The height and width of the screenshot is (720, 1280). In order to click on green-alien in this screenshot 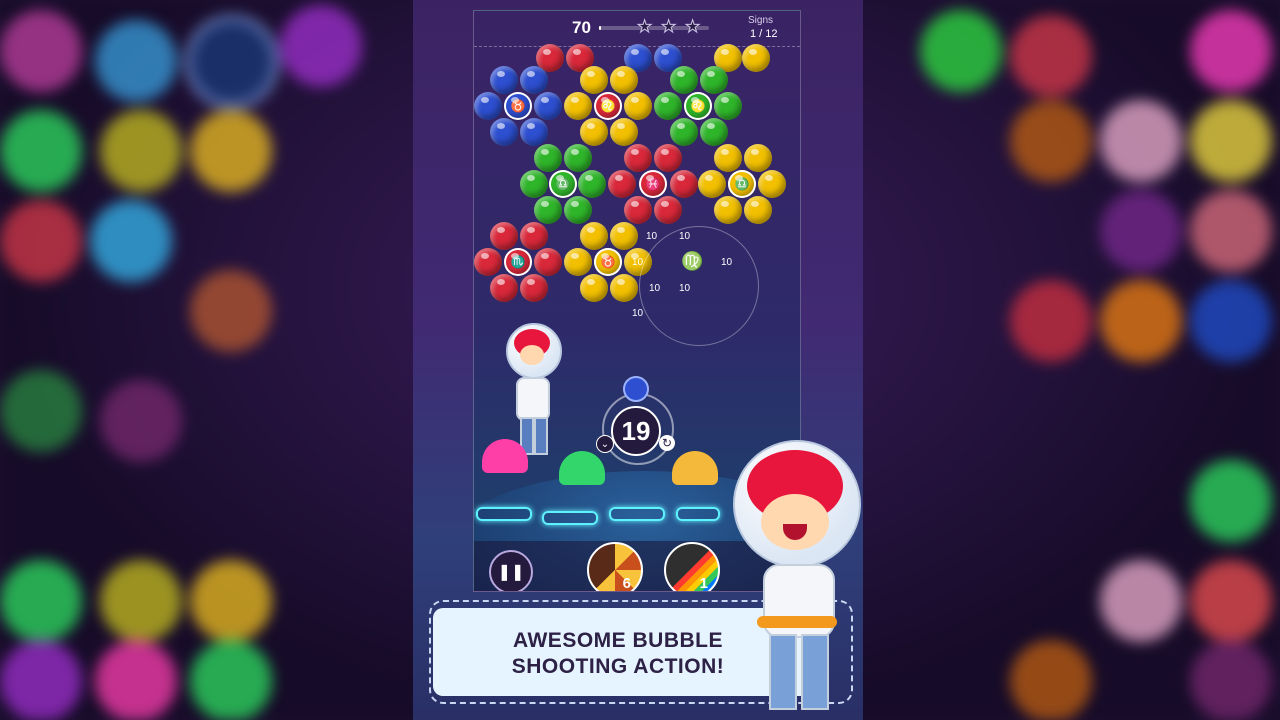, I will do `click(582, 468)`.